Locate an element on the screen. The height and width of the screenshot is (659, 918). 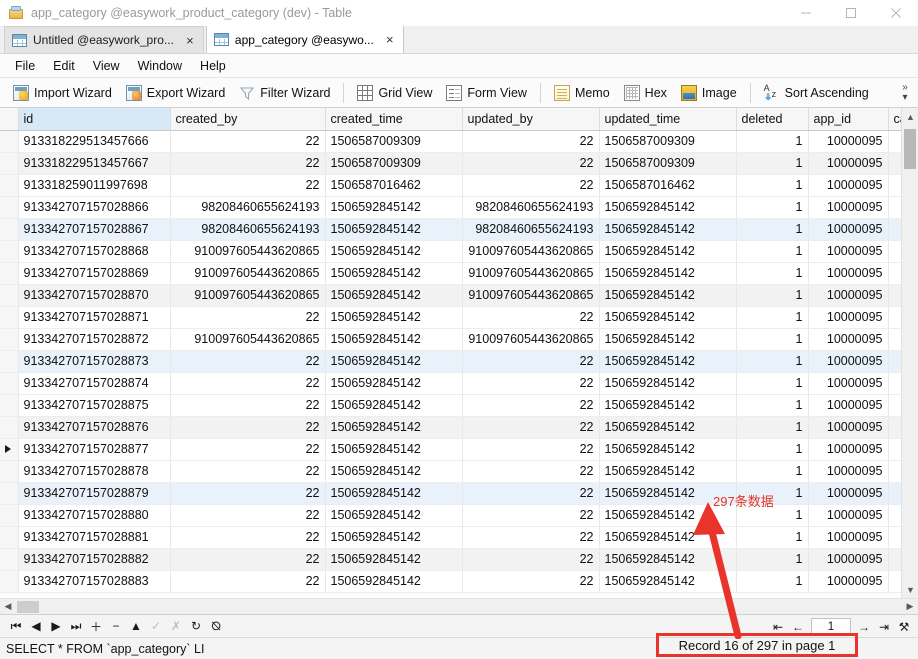
cell-id: 913342707157028866 is located at coordinates (94, 207).